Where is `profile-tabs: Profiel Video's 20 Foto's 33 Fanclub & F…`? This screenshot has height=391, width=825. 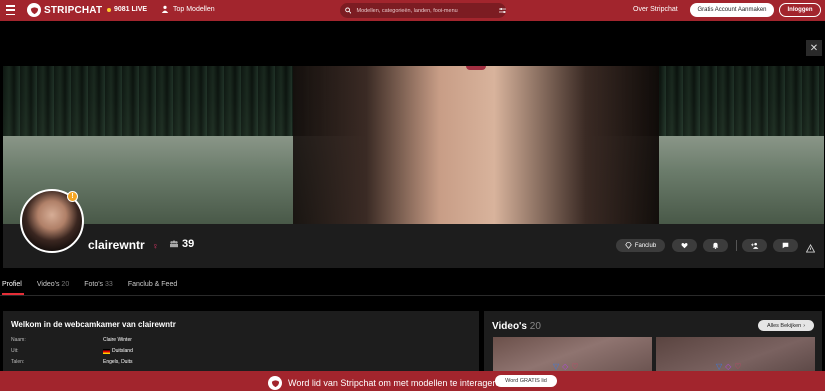 profile-tabs: Profiel Video's 20 Foto's 33 Fanclub & F… is located at coordinates (97, 284).